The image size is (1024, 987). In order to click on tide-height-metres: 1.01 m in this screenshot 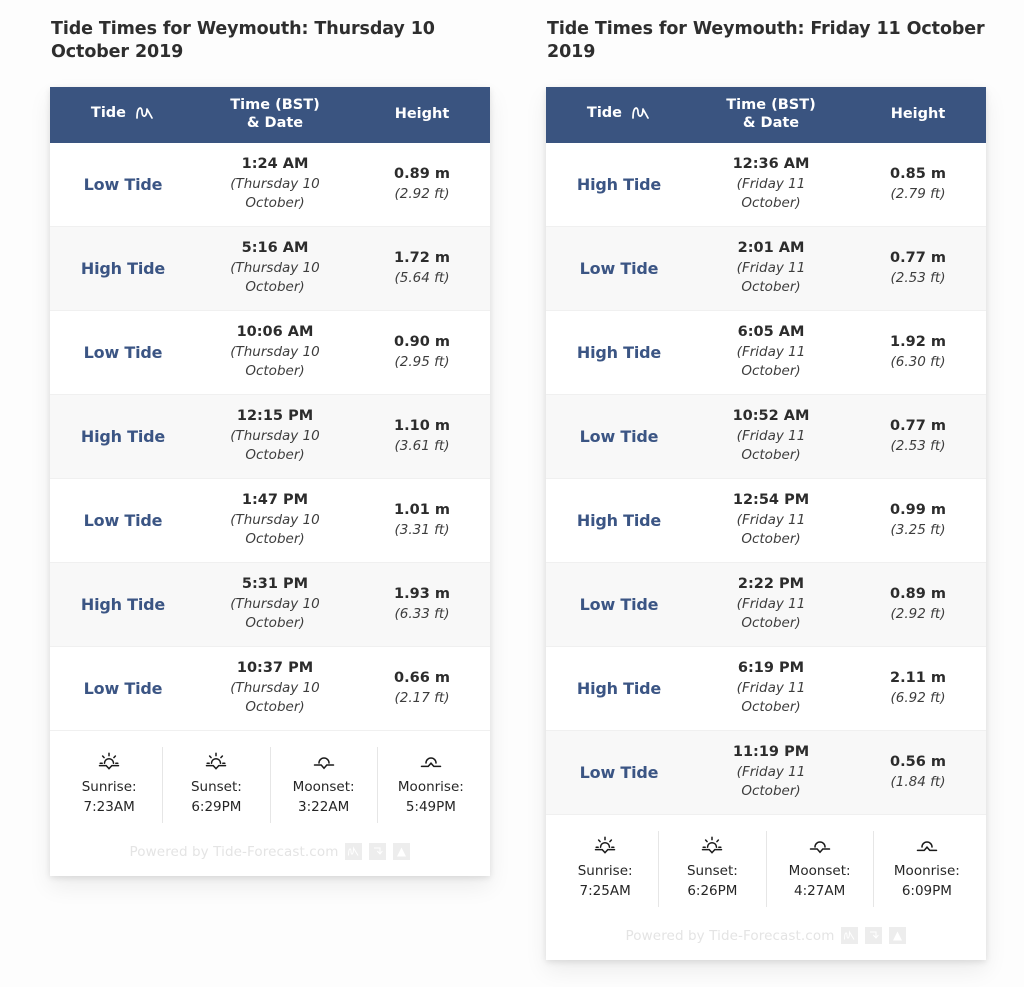, I will do `click(422, 510)`.